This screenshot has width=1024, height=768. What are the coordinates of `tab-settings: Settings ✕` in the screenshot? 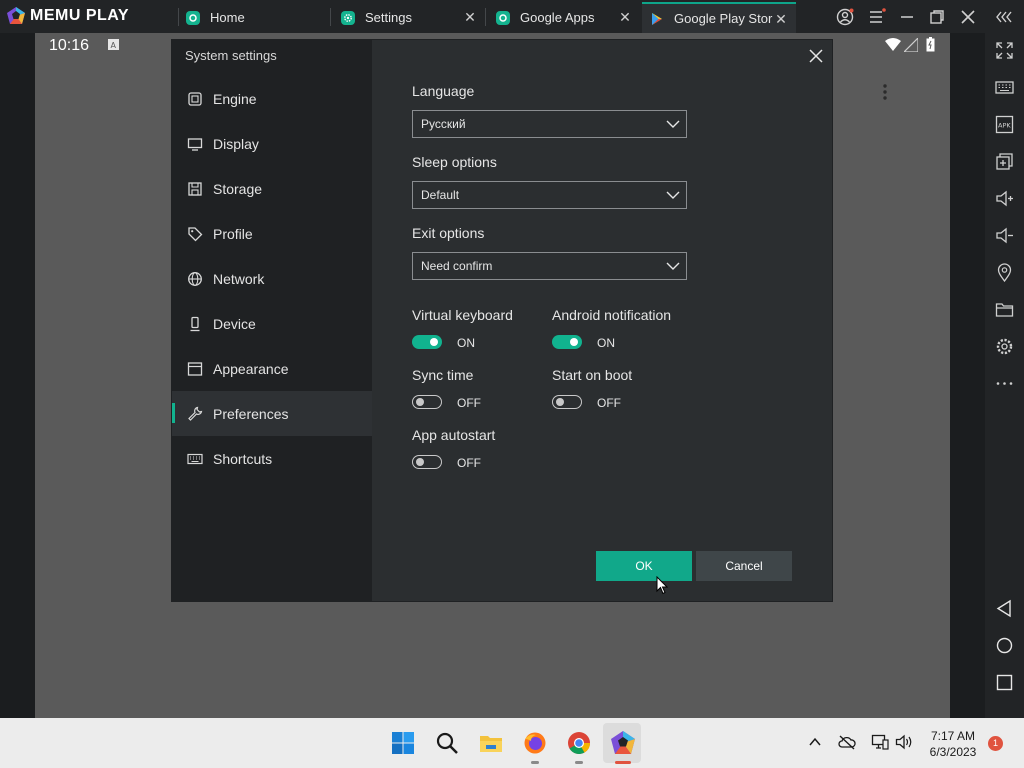 It's located at (409, 17).